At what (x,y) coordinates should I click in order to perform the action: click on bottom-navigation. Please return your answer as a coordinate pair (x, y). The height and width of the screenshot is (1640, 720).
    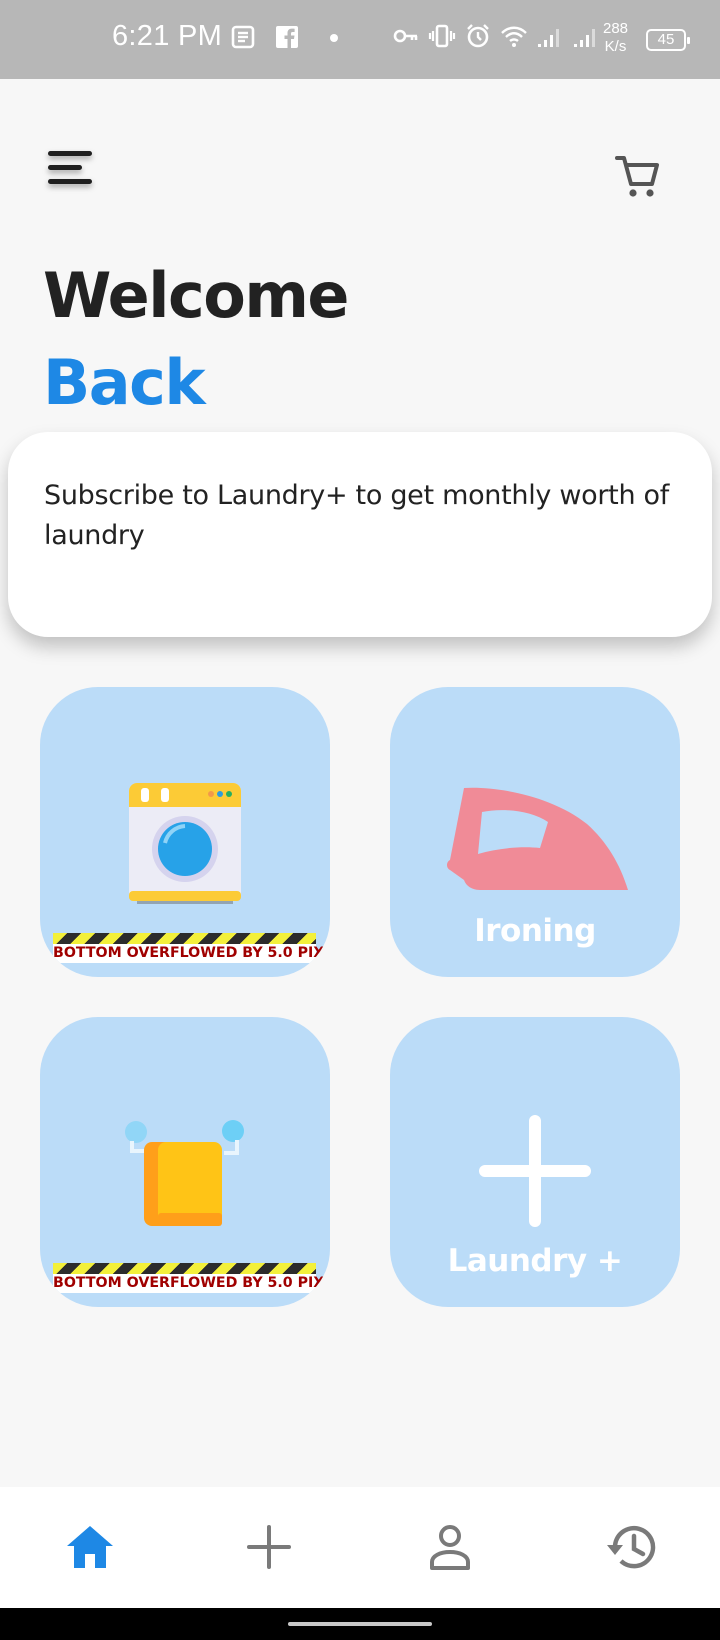
    Looking at the image, I should click on (360, 1547).